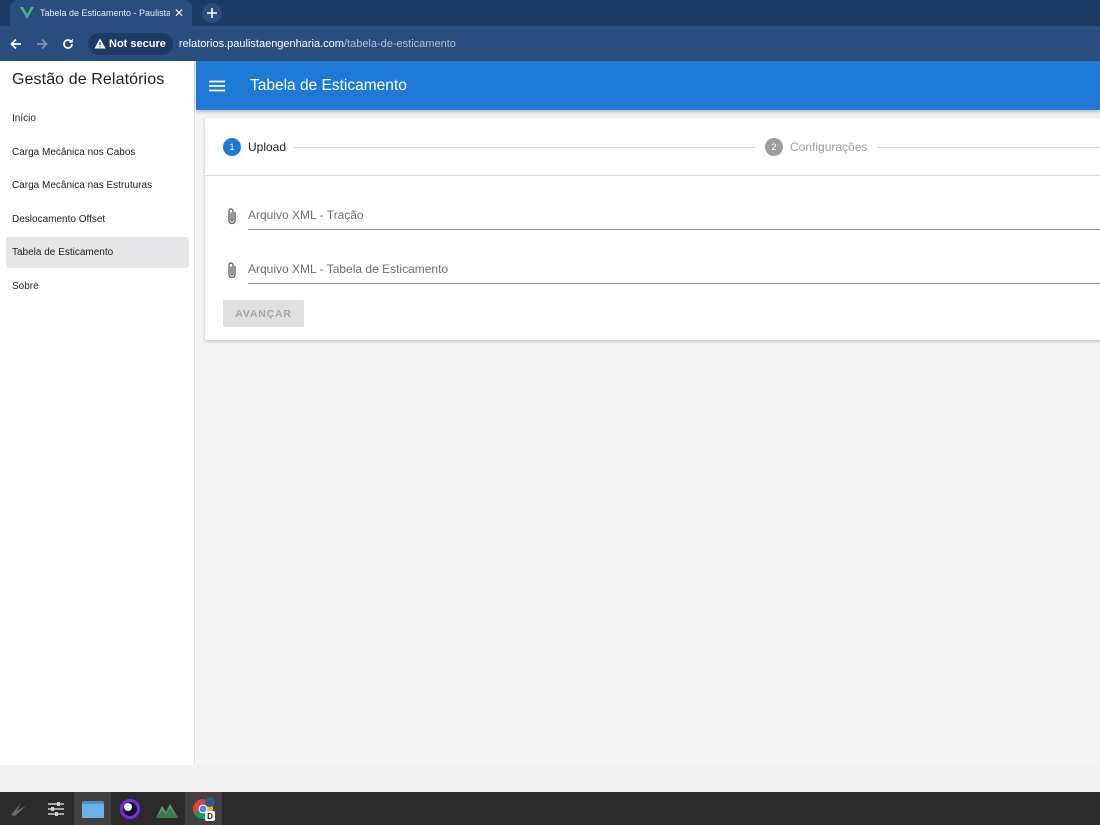 This screenshot has width=1100, height=825. What do you see at coordinates (97, 185) in the screenshot?
I see `sidebar-item-carga-estruturas: Carga Mecânica nas Estruturas` at bounding box center [97, 185].